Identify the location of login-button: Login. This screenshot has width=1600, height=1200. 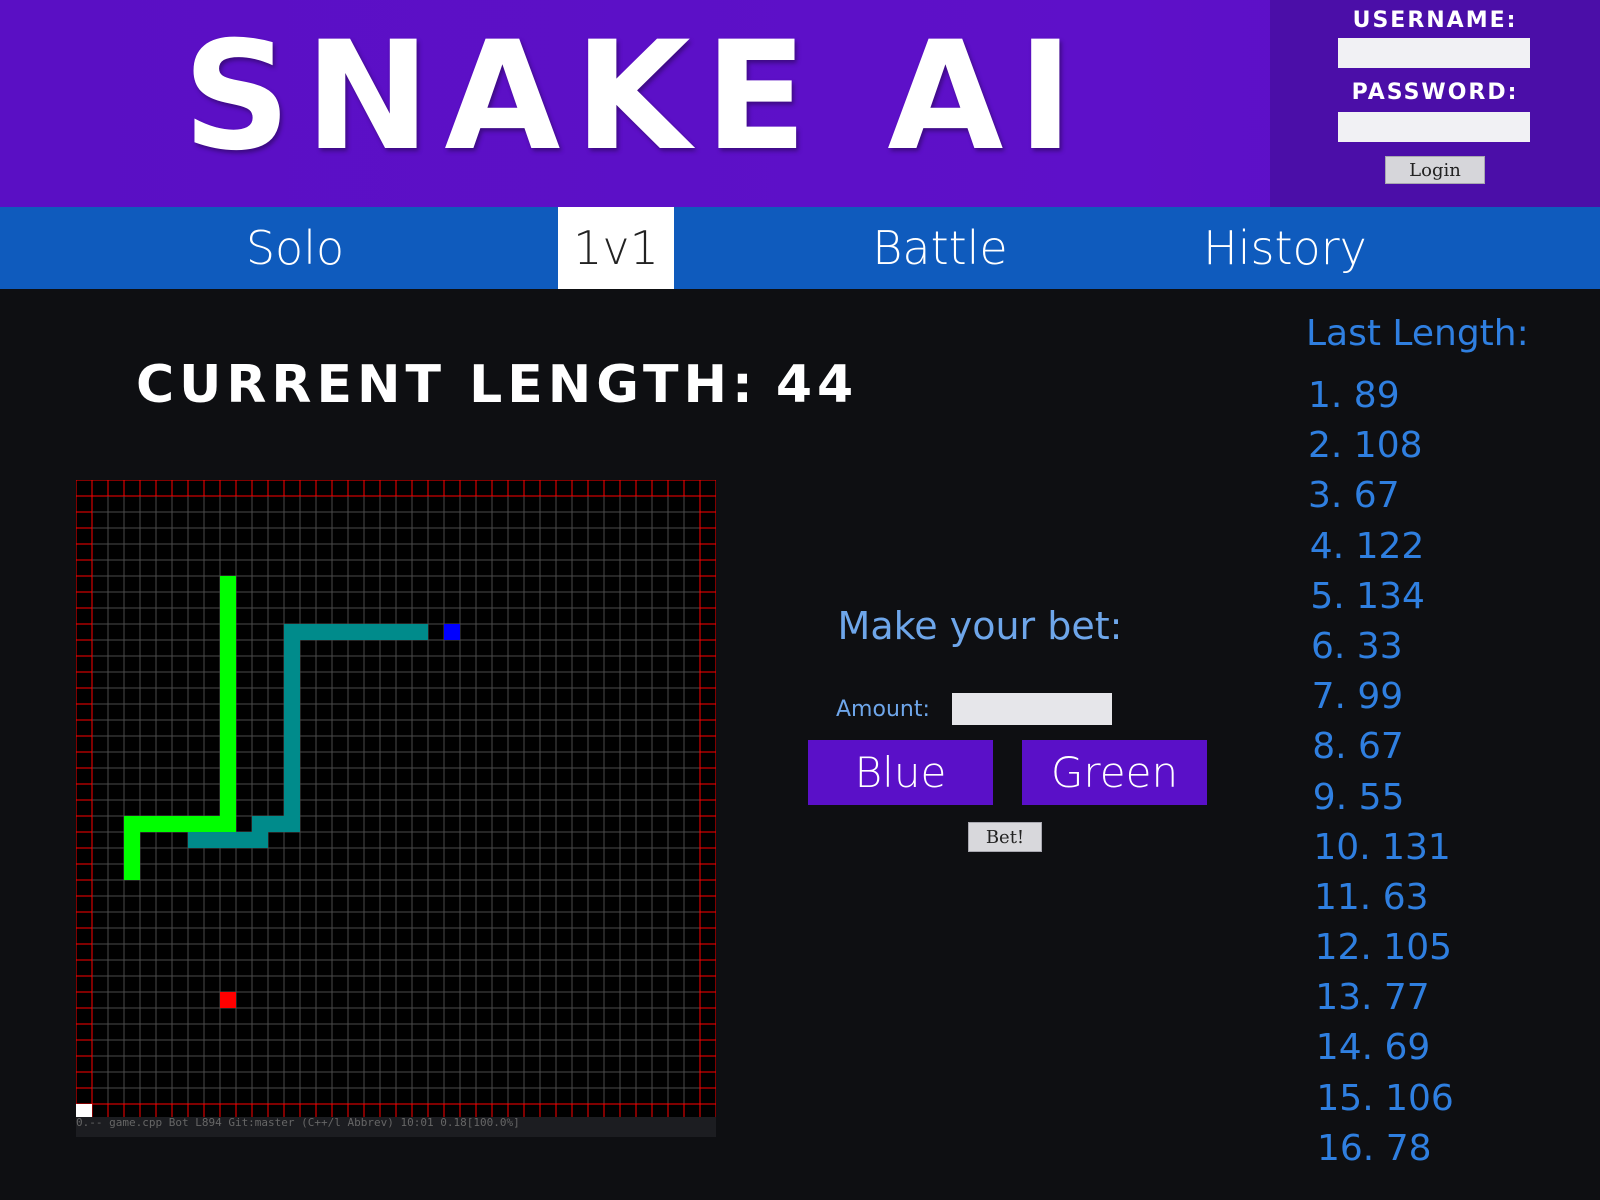
(1435, 170).